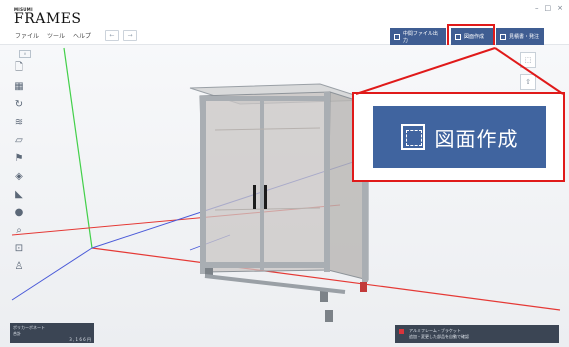 The image size is (569, 347). I want to click on price-panel: ポリカーボネート 合計 3 , 1 6 6 円, so click(52, 333).